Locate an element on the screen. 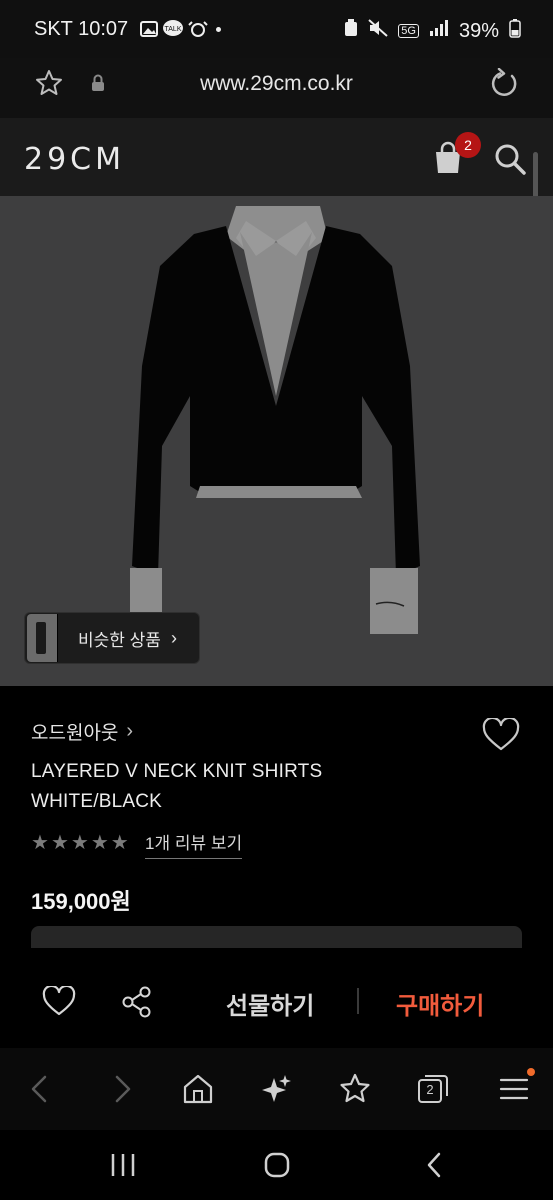 The image size is (553, 1200). status-time: SKT 10:07 is located at coordinates (81, 29).